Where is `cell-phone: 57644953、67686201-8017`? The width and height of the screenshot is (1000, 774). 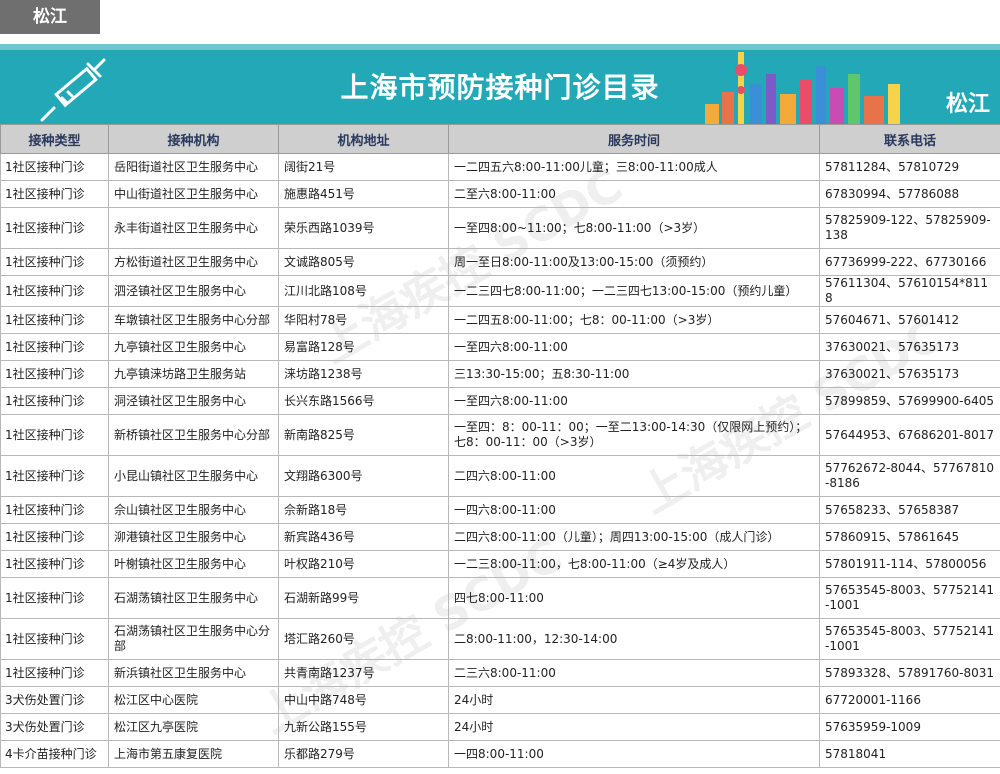 cell-phone: 57644953、67686201-8017 is located at coordinates (909, 435).